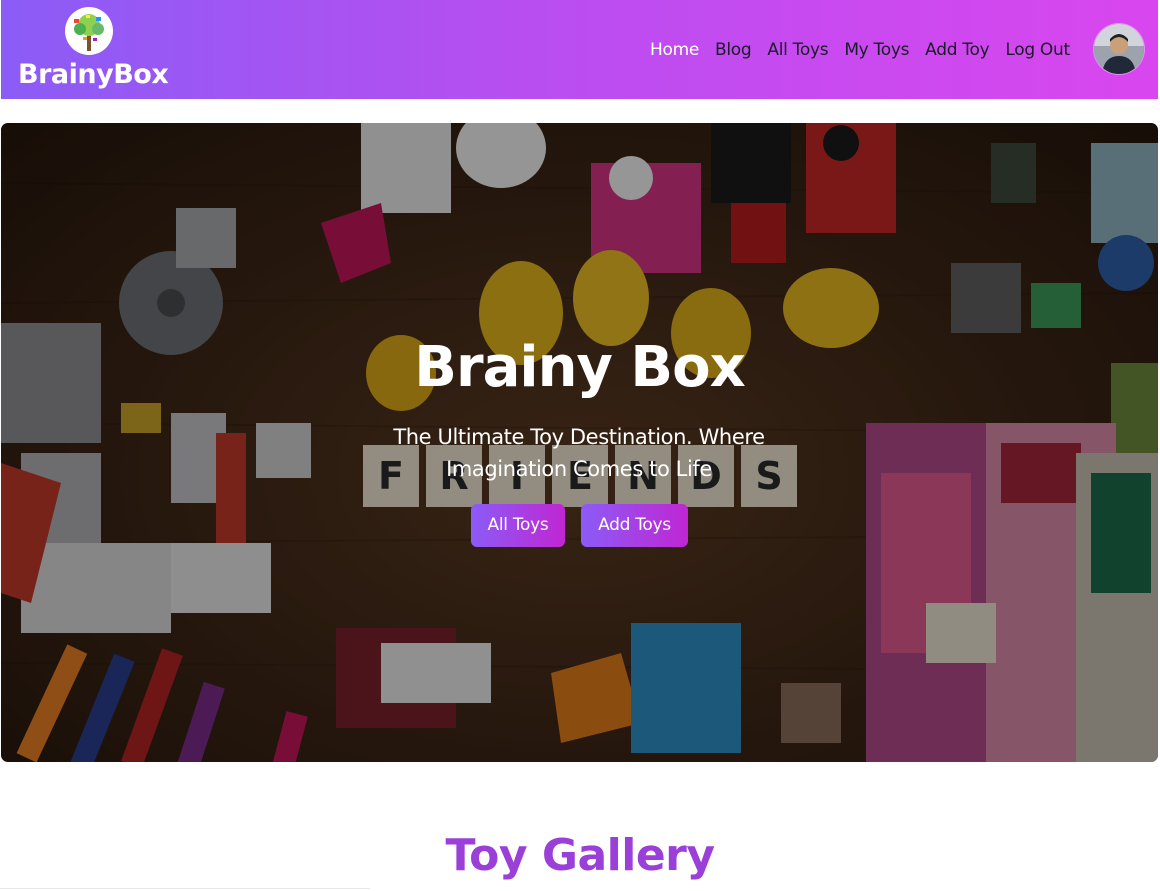 The height and width of the screenshot is (891, 1160). I want to click on nav-link-add-toy: Add Toy, so click(957, 50).